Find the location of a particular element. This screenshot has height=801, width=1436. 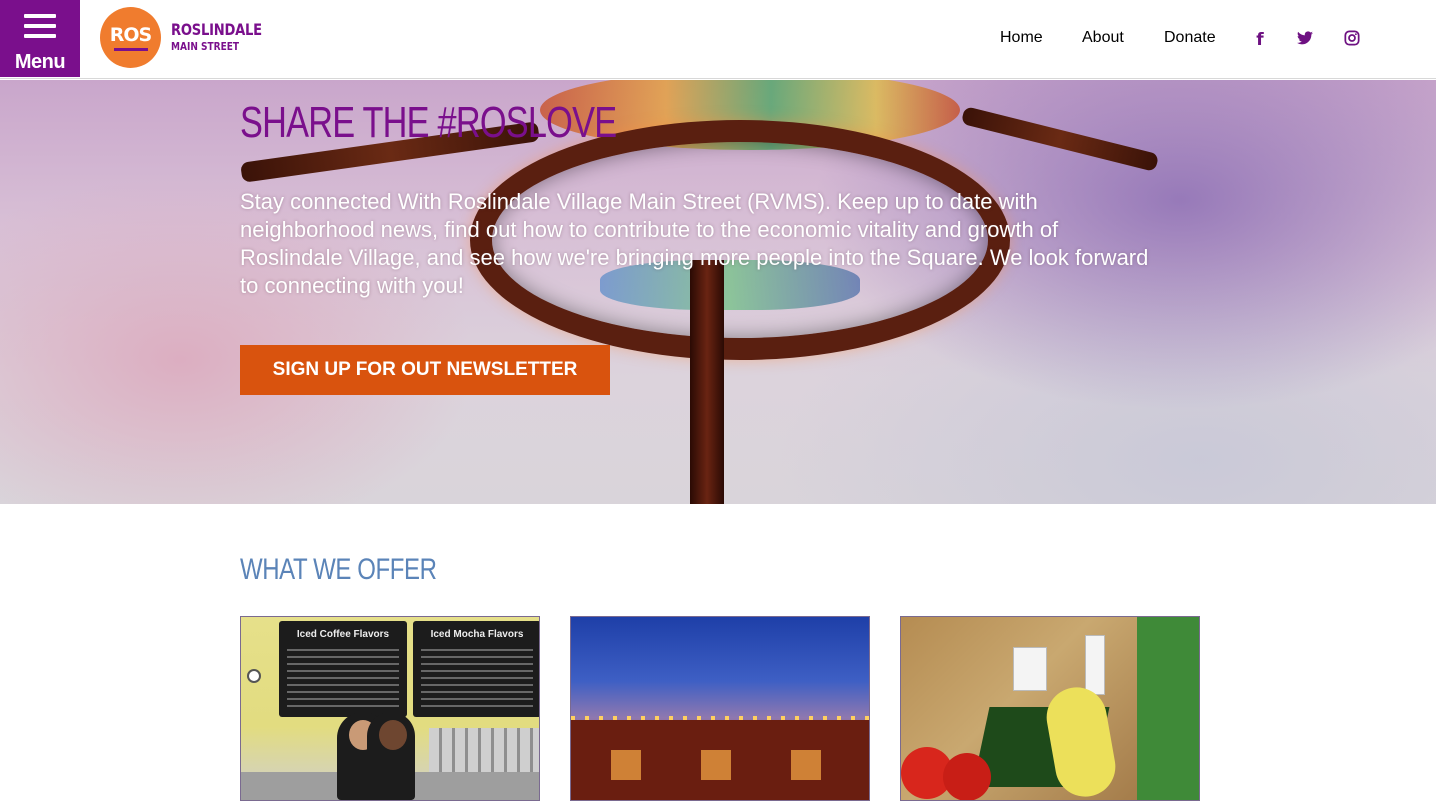

logo-mark: ROS is located at coordinates (130, 37).